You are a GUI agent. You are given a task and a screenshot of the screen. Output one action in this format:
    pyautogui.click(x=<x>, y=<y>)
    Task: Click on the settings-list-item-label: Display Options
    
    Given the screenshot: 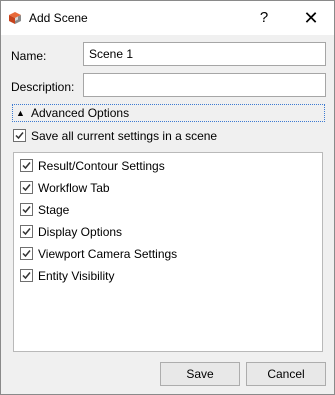 What is the action you would take?
    pyautogui.click(x=80, y=232)
    